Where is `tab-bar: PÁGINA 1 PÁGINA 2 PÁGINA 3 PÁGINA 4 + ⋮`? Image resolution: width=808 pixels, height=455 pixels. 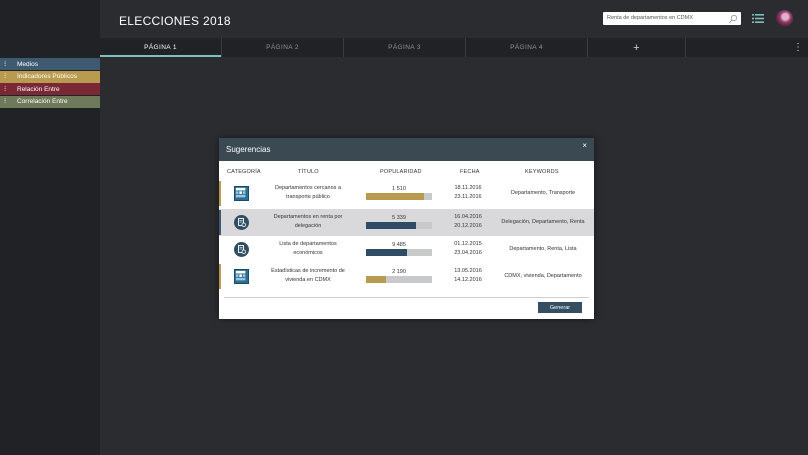 tab-bar: PÁGINA 1 PÁGINA 2 PÁGINA 3 PÁGINA 4 + ⋮ is located at coordinates (454, 47).